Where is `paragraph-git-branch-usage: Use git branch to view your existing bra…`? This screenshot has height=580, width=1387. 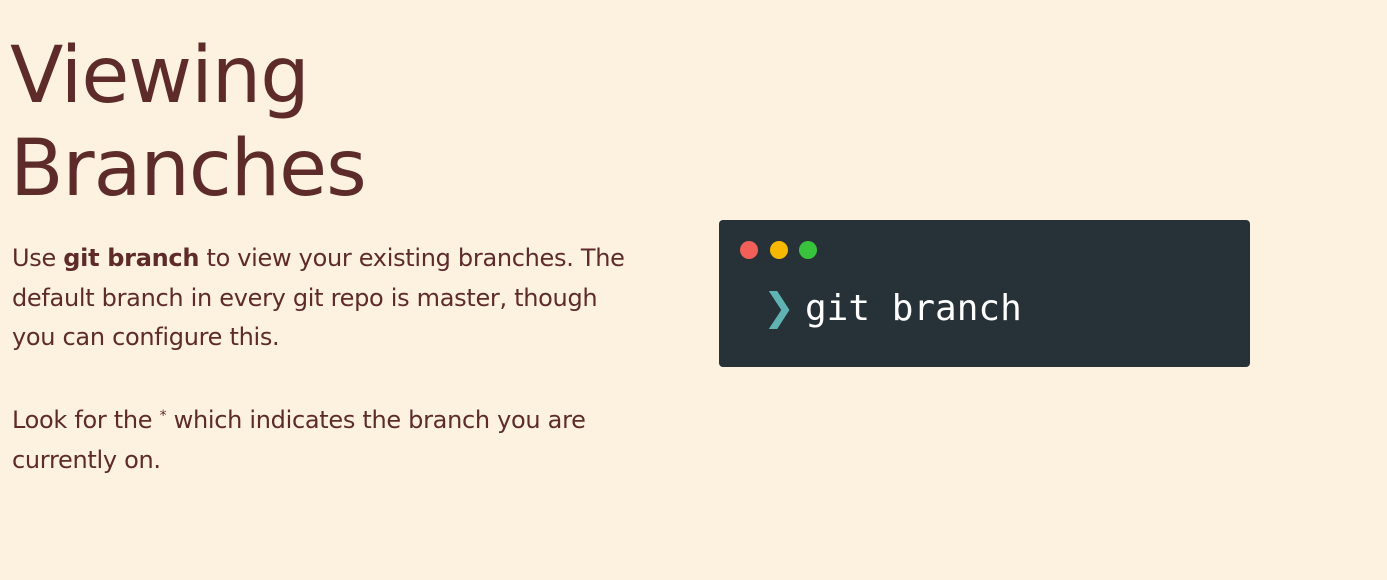 paragraph-git-branch-usage: Use git branch to view your existing bra… is located at coordinates (322, 298).